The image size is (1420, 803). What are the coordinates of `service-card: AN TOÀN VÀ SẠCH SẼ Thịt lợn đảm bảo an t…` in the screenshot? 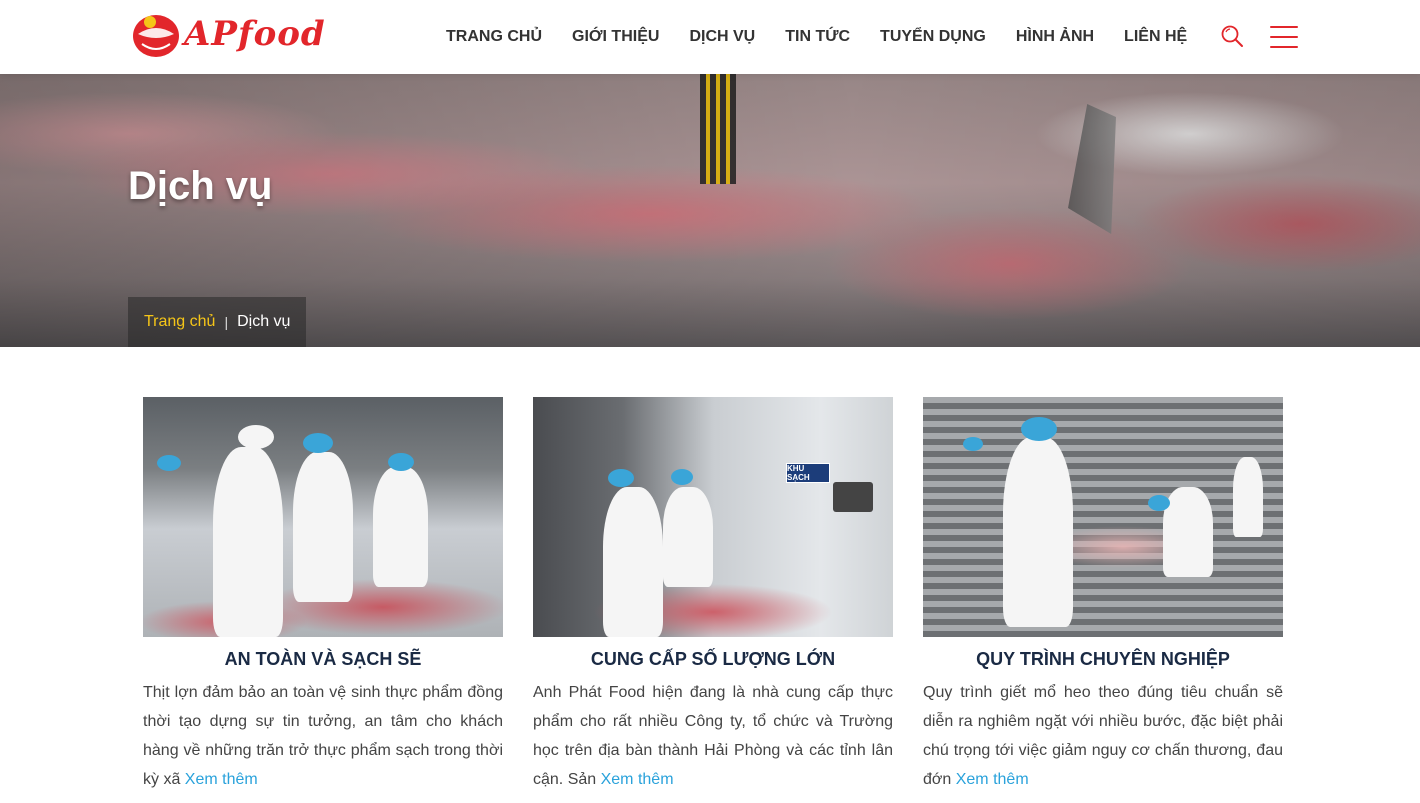 It's located at (323, 595).